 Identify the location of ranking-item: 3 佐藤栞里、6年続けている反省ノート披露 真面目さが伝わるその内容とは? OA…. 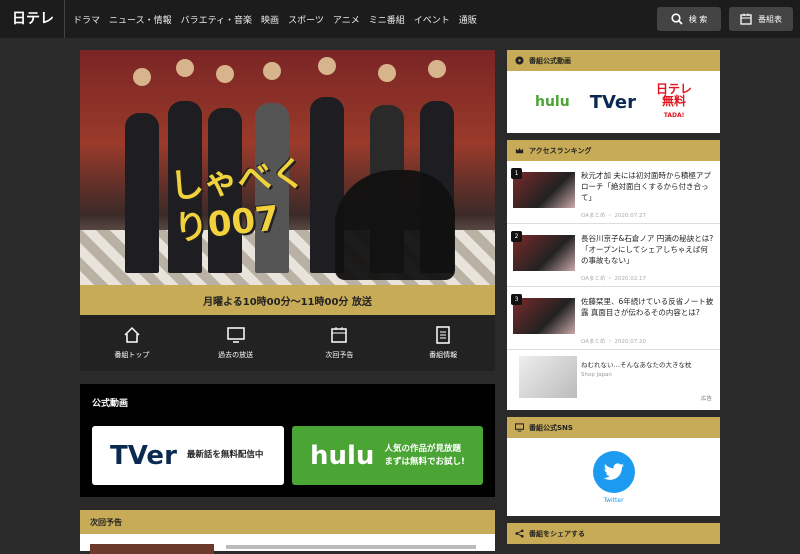
(613, 318).